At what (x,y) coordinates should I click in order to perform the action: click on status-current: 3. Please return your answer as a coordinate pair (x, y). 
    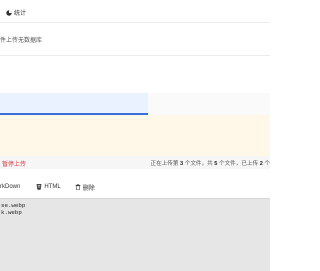
    Looking at the image, I should click on (182, 164).